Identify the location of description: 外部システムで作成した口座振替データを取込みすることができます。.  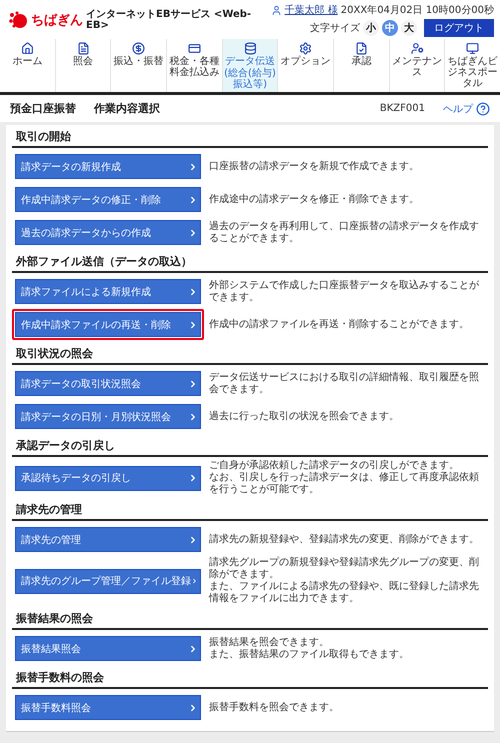
(344, 292).